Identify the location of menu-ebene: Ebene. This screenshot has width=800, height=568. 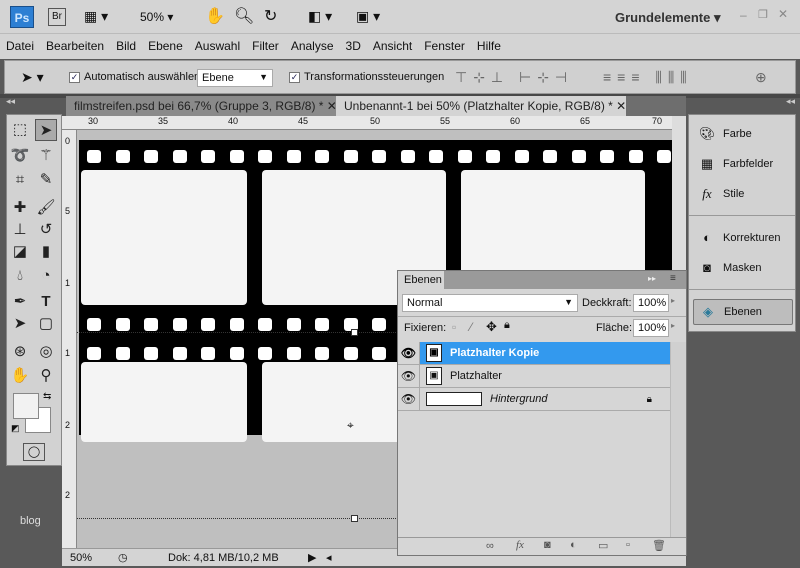
(165, 46).